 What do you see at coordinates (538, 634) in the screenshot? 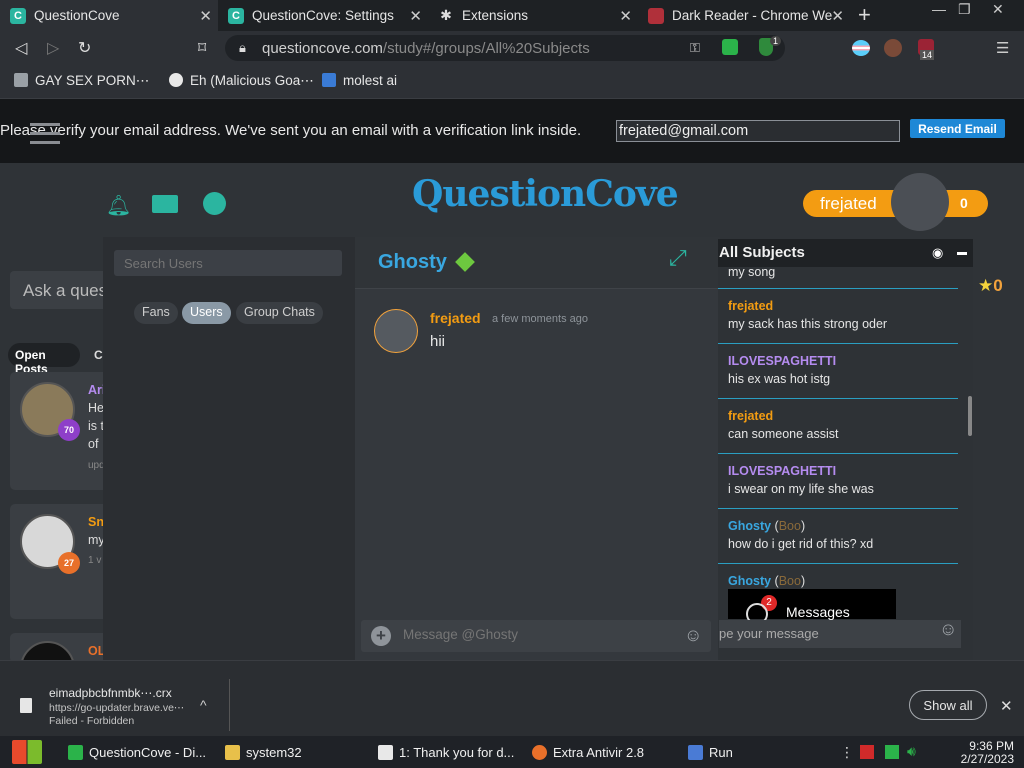
I see `message-input` at bounding box center [538, 634].